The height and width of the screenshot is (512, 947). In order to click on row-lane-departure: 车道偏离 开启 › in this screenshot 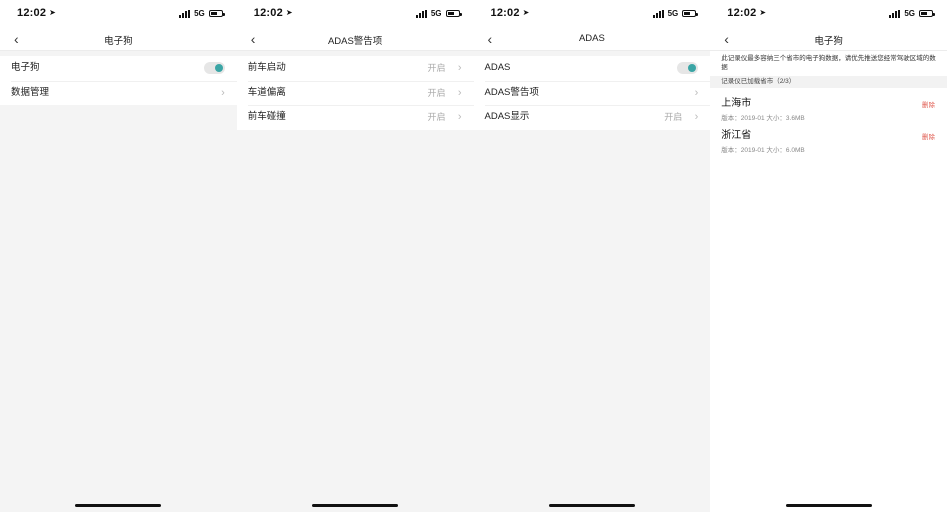, I will do `click(355, 93)`.